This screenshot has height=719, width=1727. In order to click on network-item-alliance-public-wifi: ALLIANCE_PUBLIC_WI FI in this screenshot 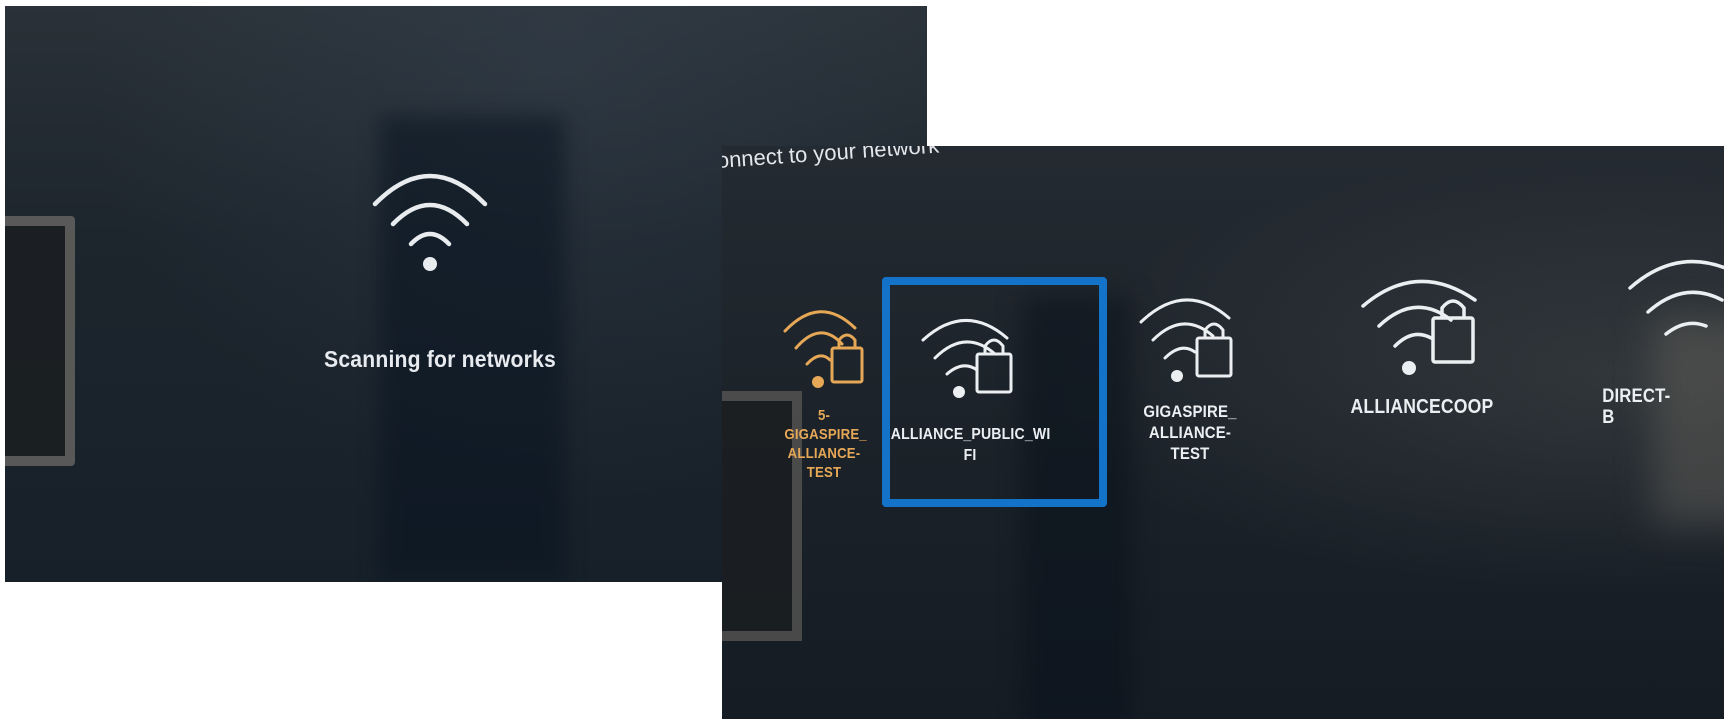, I will do `click(970, 386)`.